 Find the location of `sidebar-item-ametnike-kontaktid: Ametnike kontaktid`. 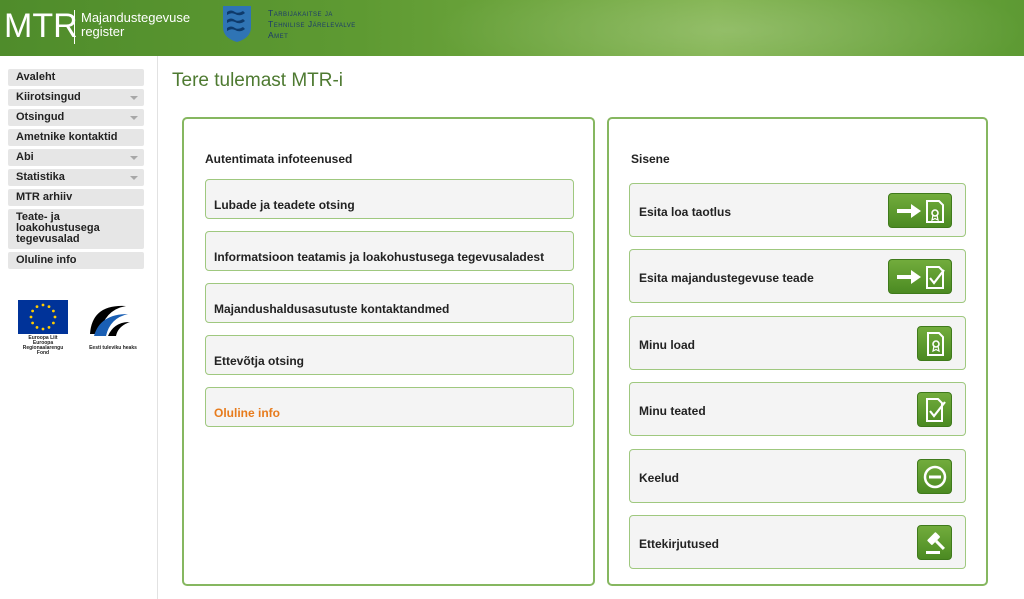

sidebar-item-ametnike-kontaktid: Ametnike kontaktid is located at coordinates (76, 137).